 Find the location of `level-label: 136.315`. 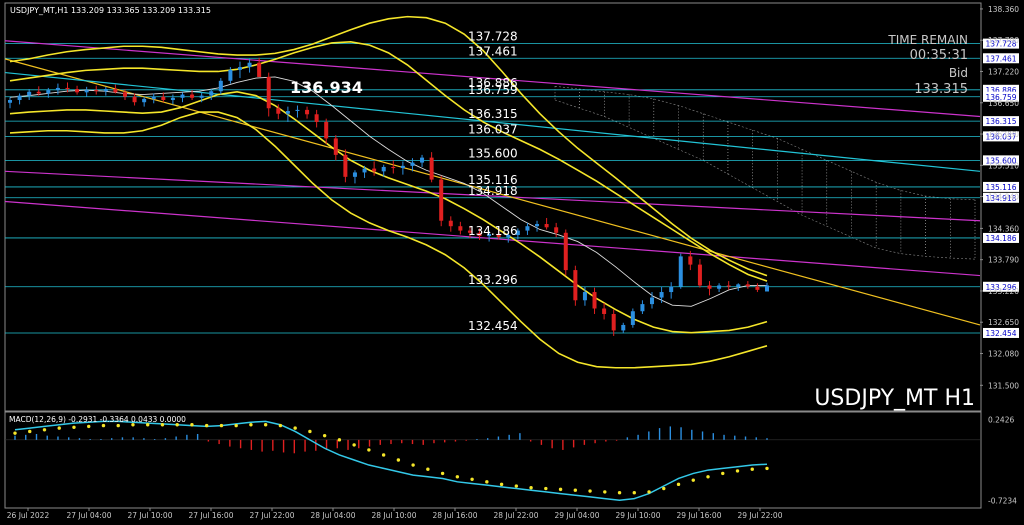

level-label: 136.315 is located at coordinates (493, 114).